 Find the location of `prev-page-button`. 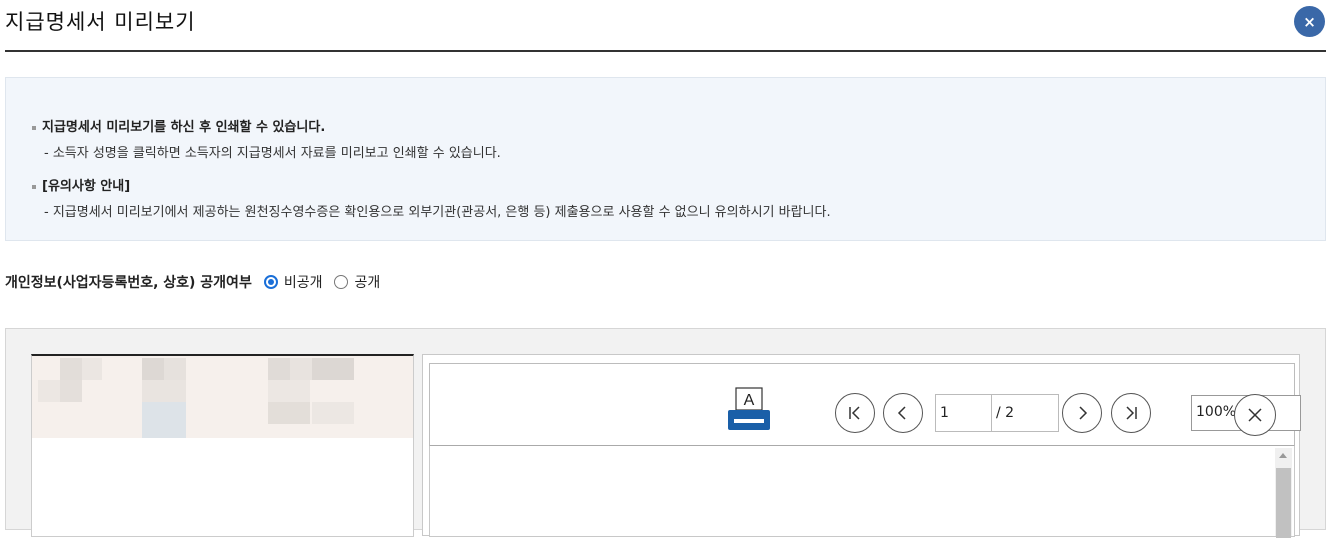

prev-page-button is located at coordinates (903, 413).